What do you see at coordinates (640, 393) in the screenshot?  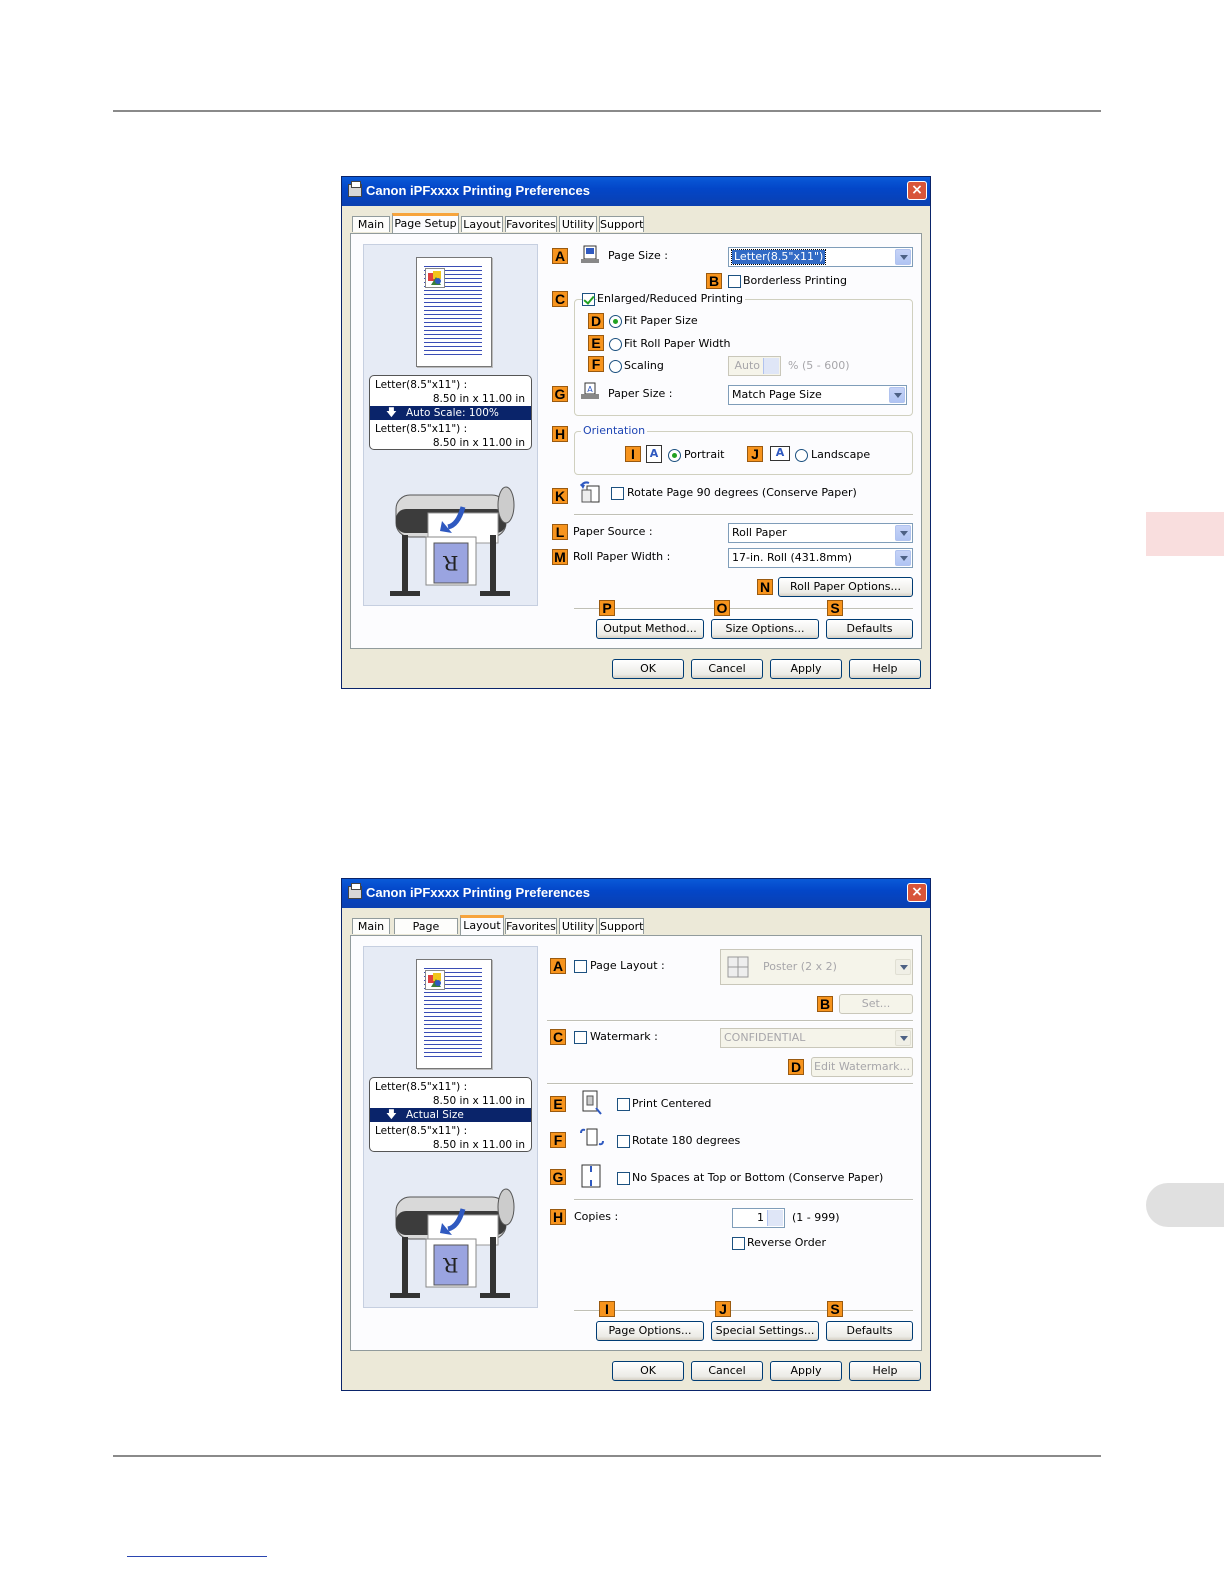 I see `paper-size-label: Paper Size :` at bounding box center [640, 393].